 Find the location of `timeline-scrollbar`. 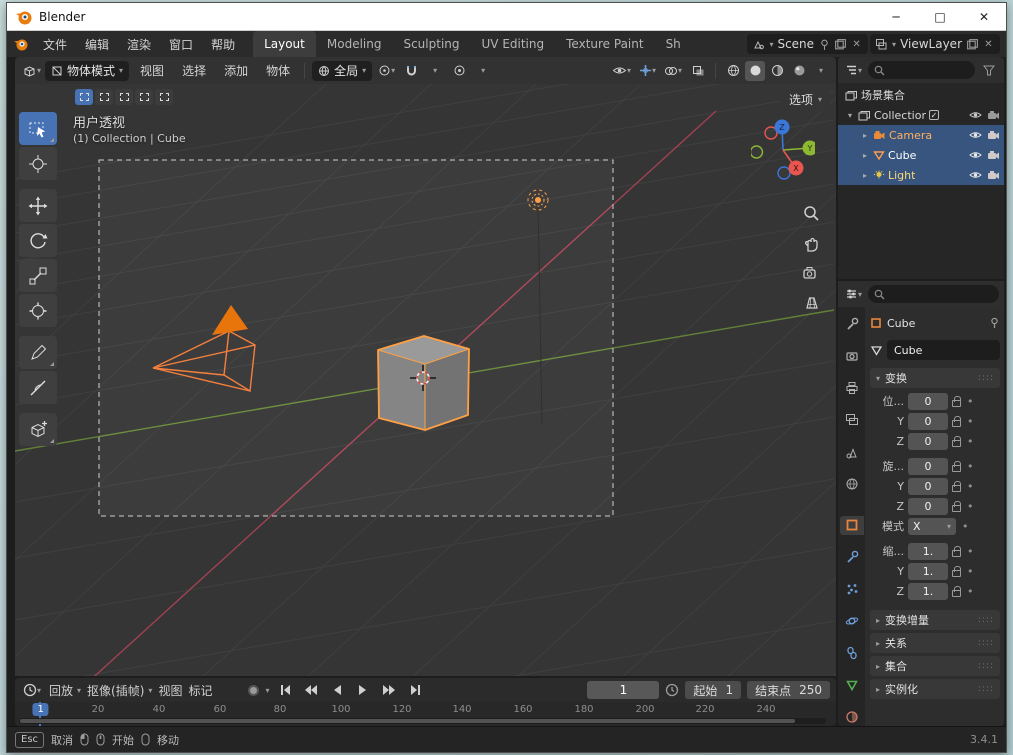

timeline-scrollbar is located at coordinates (422, 721).